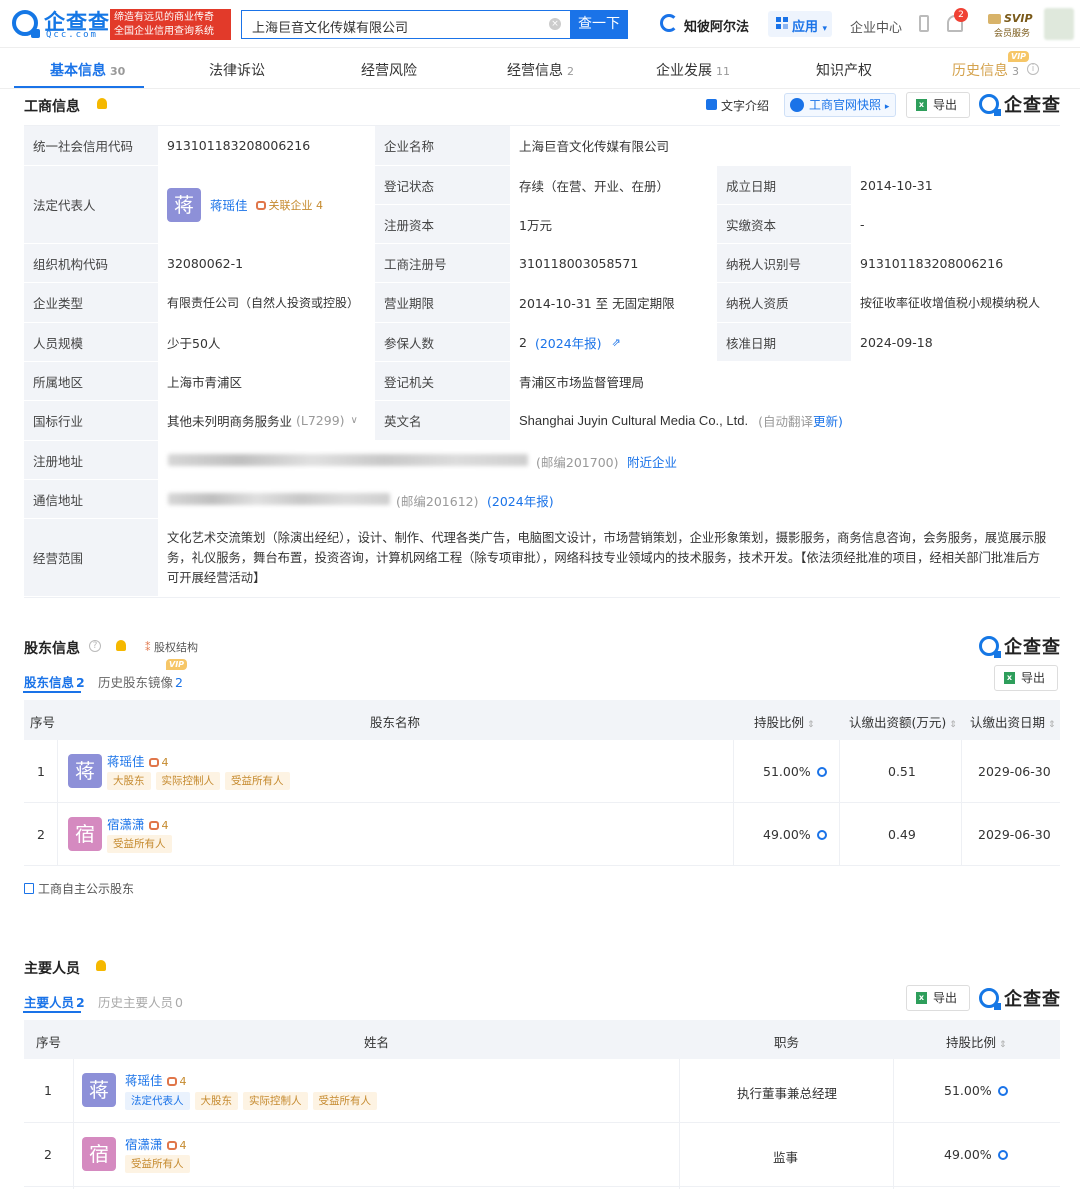  I want to click on person-avatar: 蒋, so click(99, 1090).